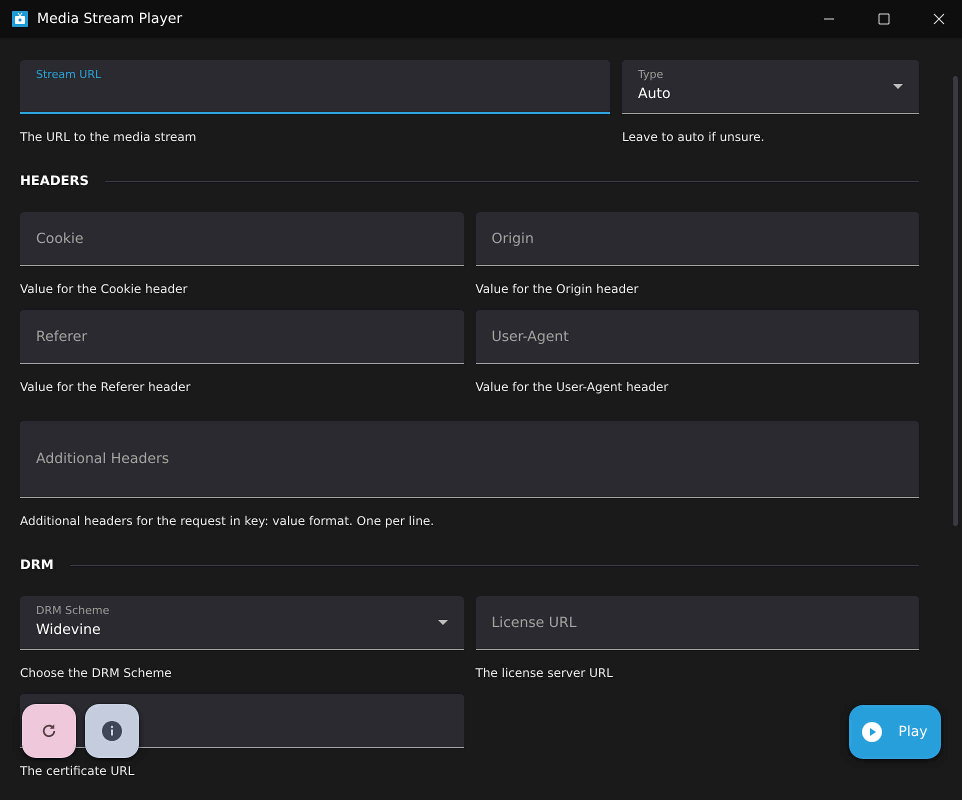 This screenshot has height=800, width=962. What do you see at coordinates (557, 289) in the screenshot?
I see `helper-text: Value for the Origin header` at bounding box center [557, 289].